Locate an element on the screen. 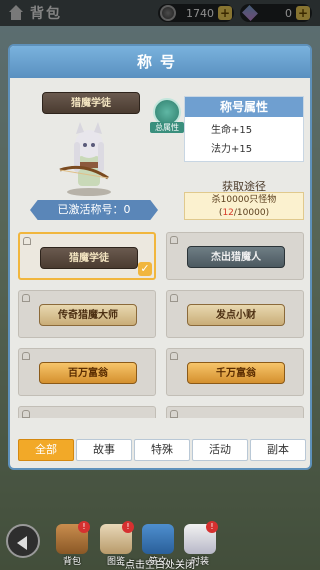 Image resolution: width=320 pixels, height=570 pixels. title-plaque: 千万富翁 is located at coordinates (236, 373).